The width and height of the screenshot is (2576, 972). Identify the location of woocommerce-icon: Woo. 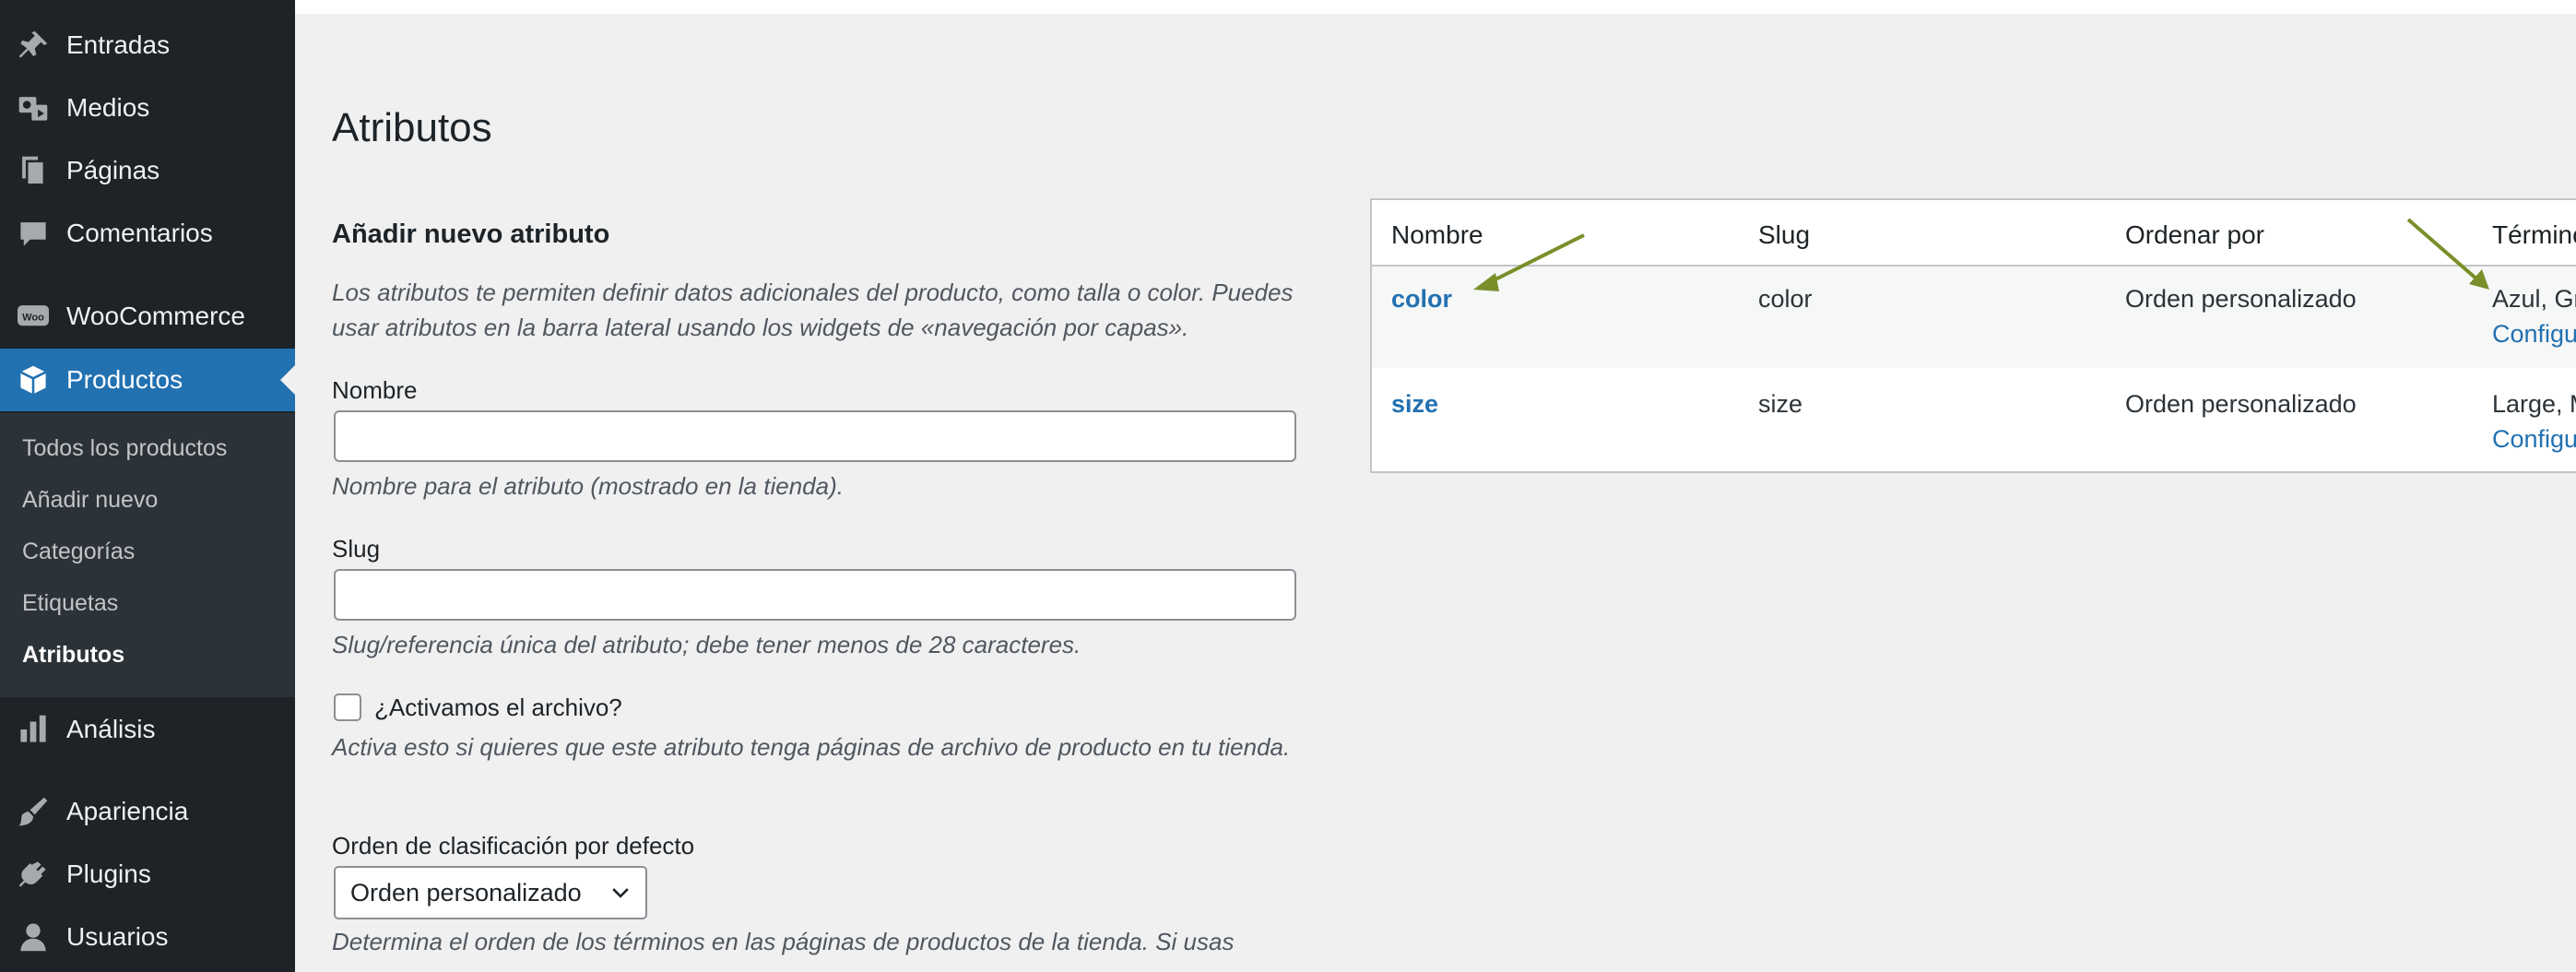
(33, 317).